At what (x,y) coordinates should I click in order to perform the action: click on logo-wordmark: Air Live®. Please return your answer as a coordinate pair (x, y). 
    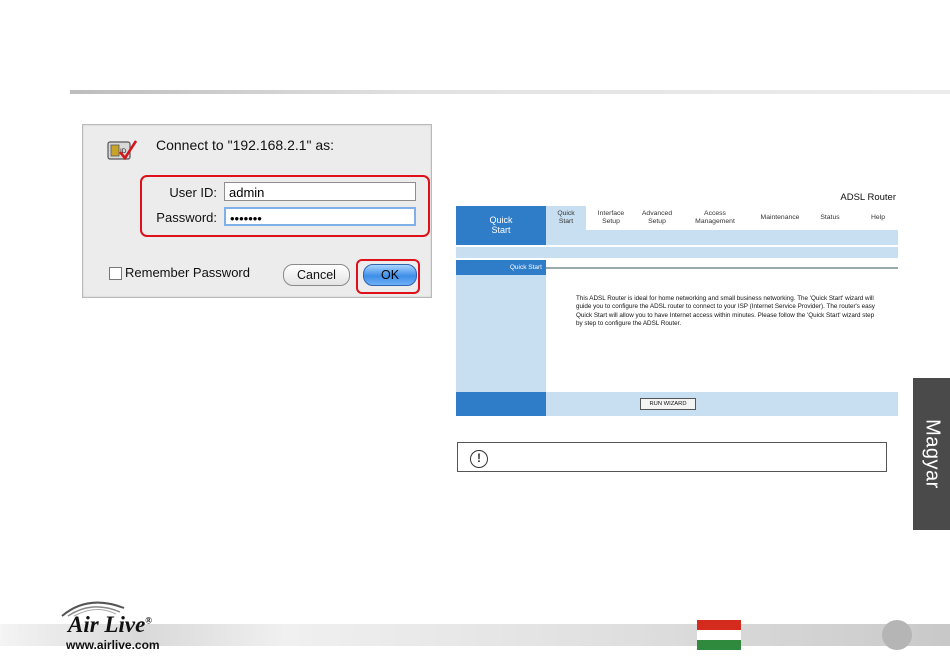
    Looking at the image, I should click on (110, 625).